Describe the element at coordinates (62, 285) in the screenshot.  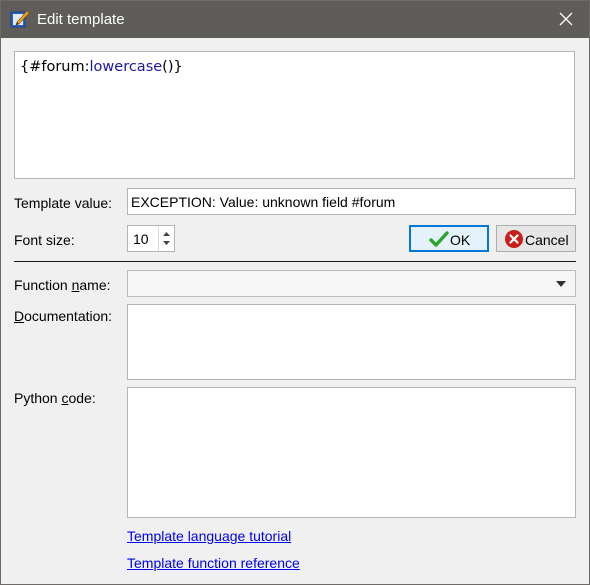
I see `function-name-label: Function name:` at that location.